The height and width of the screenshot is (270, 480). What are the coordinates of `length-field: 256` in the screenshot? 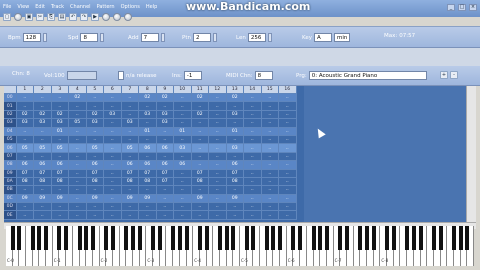 It's located at (256, 37).